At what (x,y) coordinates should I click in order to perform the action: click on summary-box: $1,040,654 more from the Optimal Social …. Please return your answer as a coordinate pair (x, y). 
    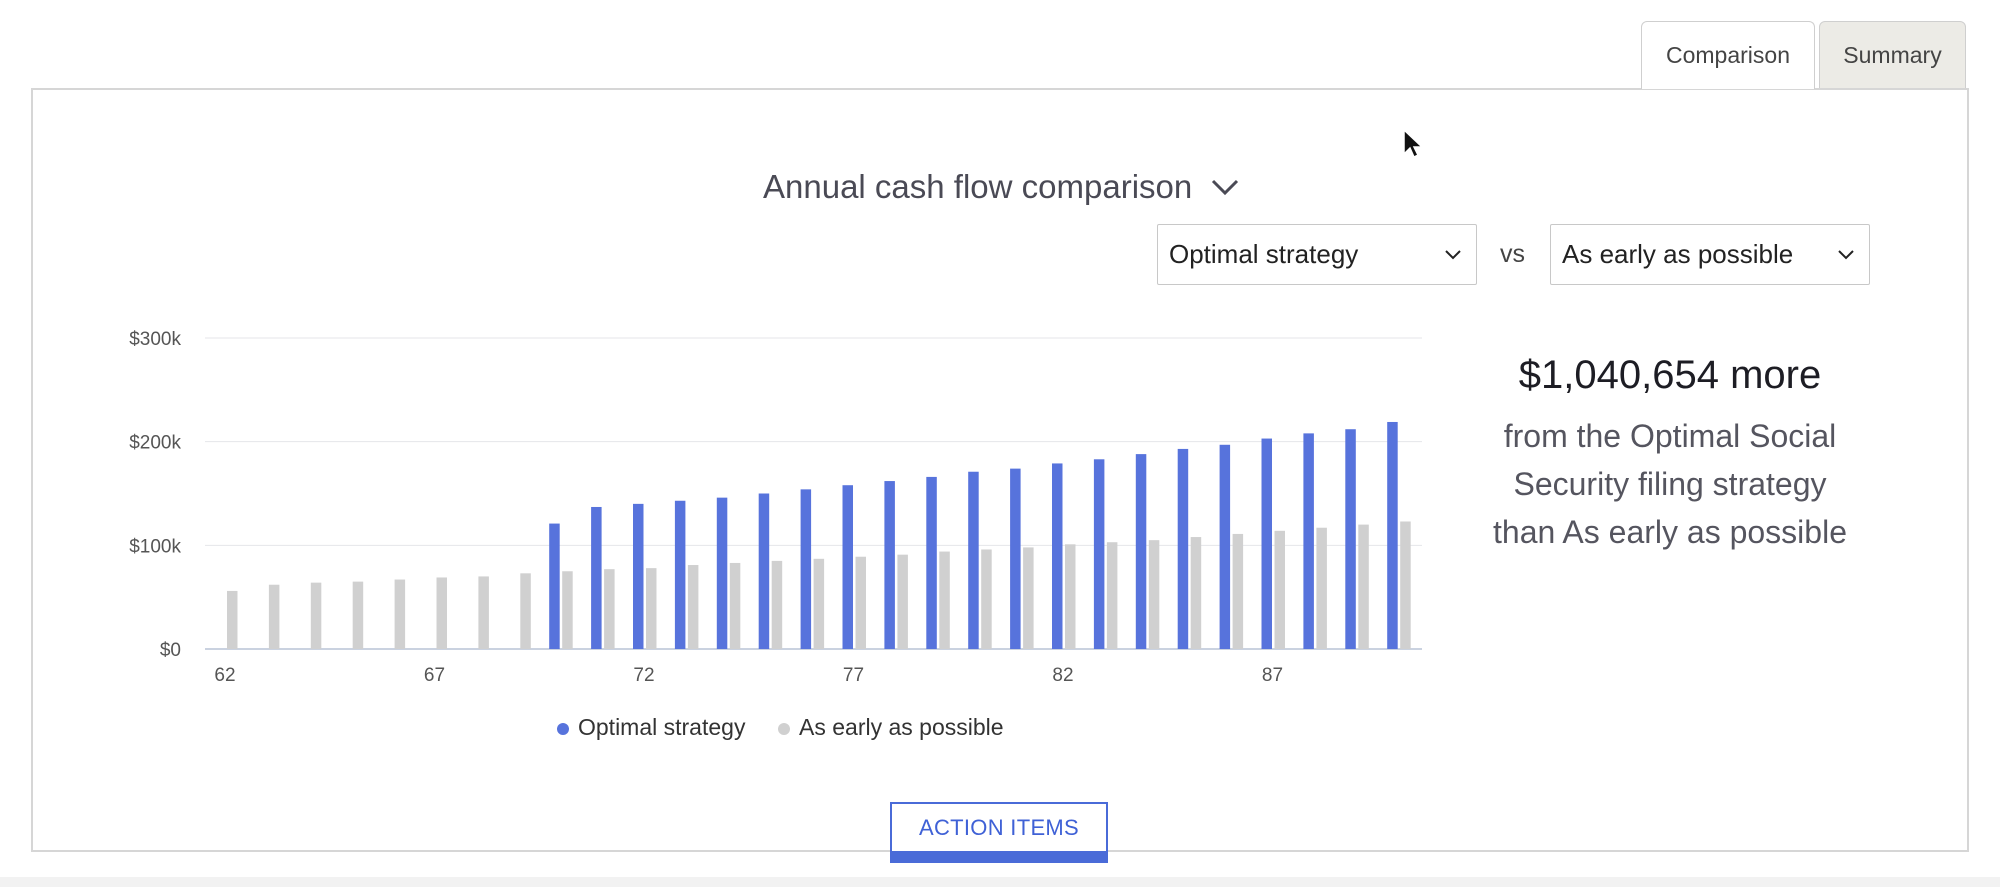
    Looking at the image, I should click on (1670, 454).